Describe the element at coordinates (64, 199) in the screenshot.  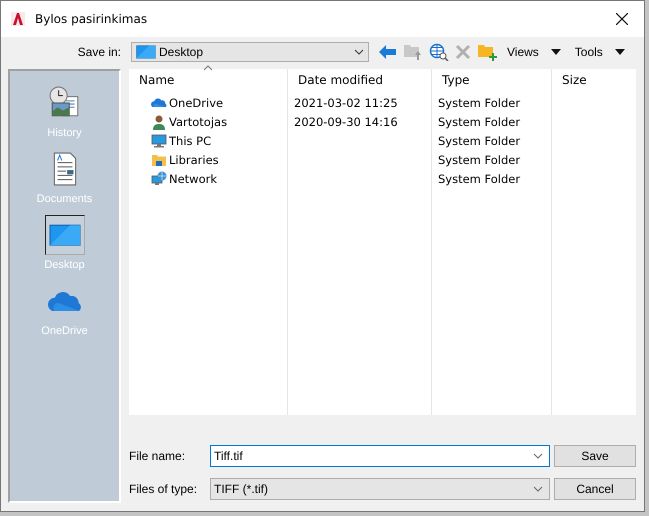
I see `place-label: Documents` at that location.